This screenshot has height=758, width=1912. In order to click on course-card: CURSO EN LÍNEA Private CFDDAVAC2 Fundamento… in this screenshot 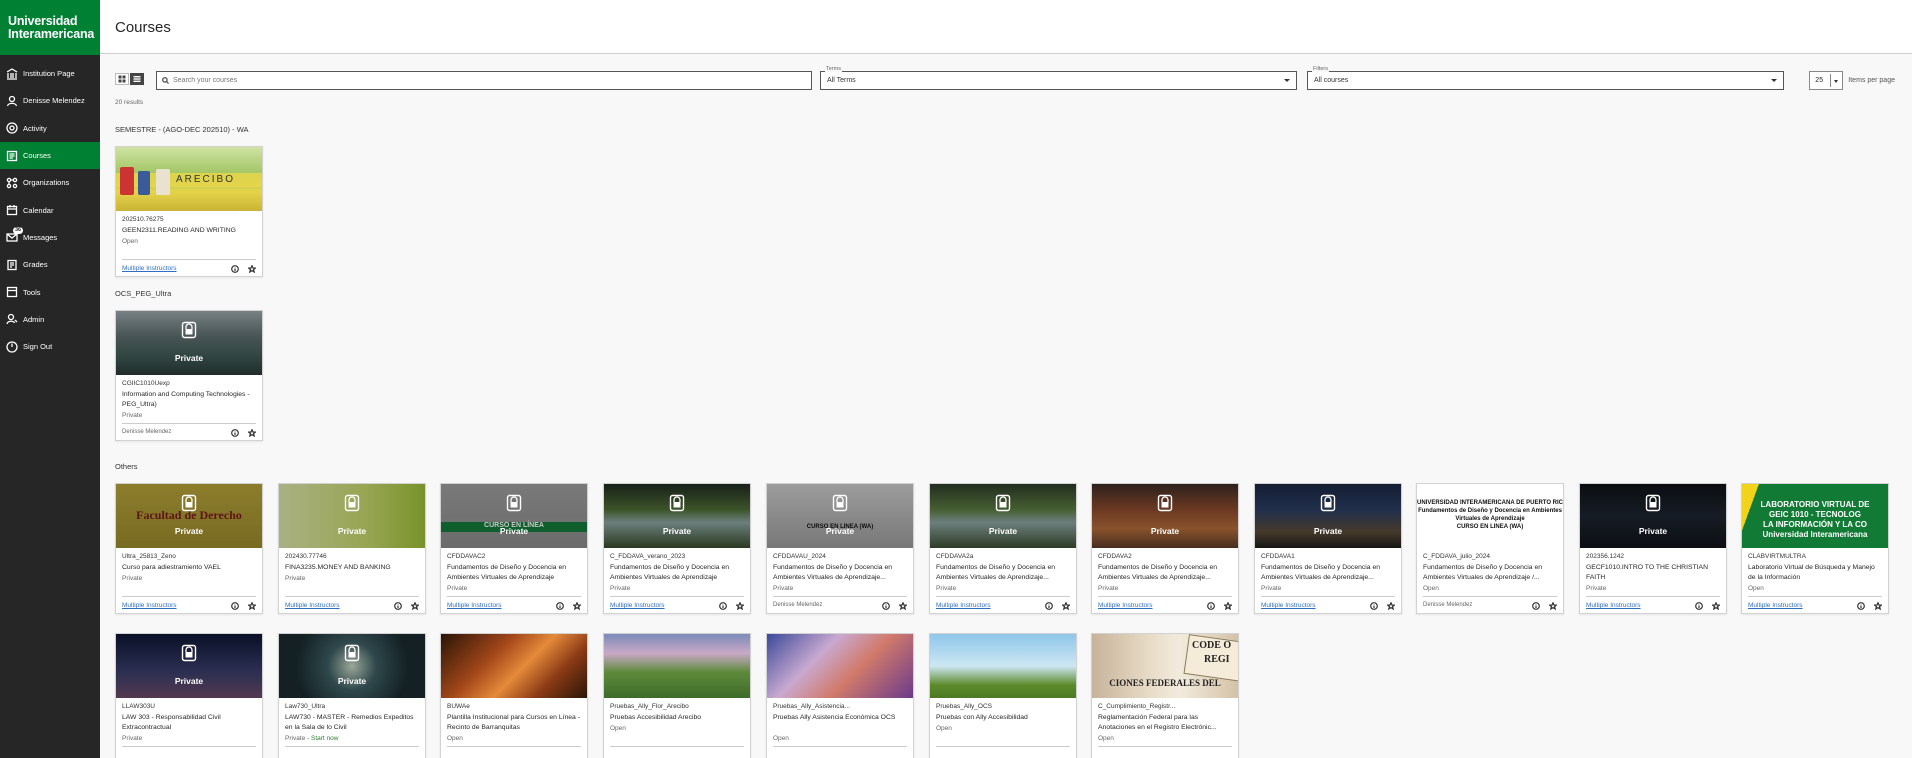, I will do `click(514, 548)`.